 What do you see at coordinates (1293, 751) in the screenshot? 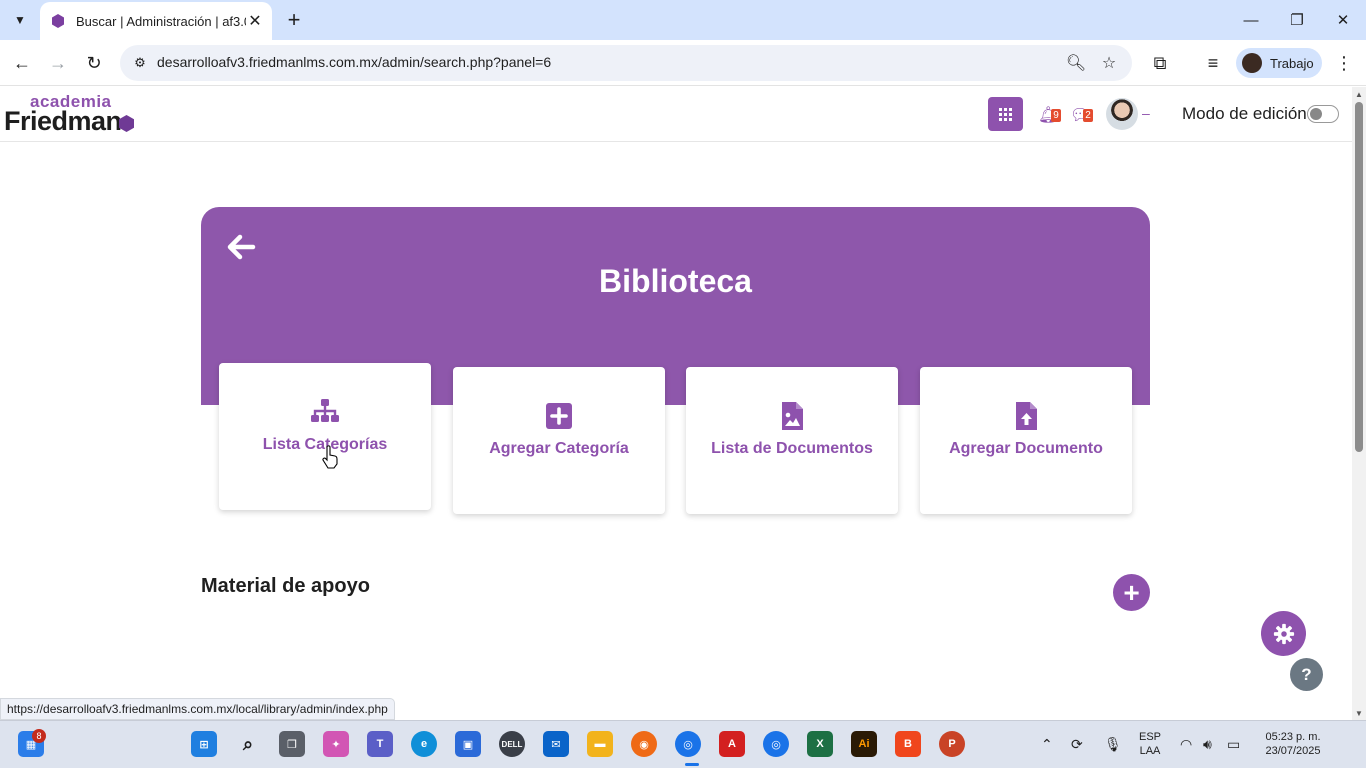
I see `clock-date: 23/07/2025` at bounding box center [1293, 751].